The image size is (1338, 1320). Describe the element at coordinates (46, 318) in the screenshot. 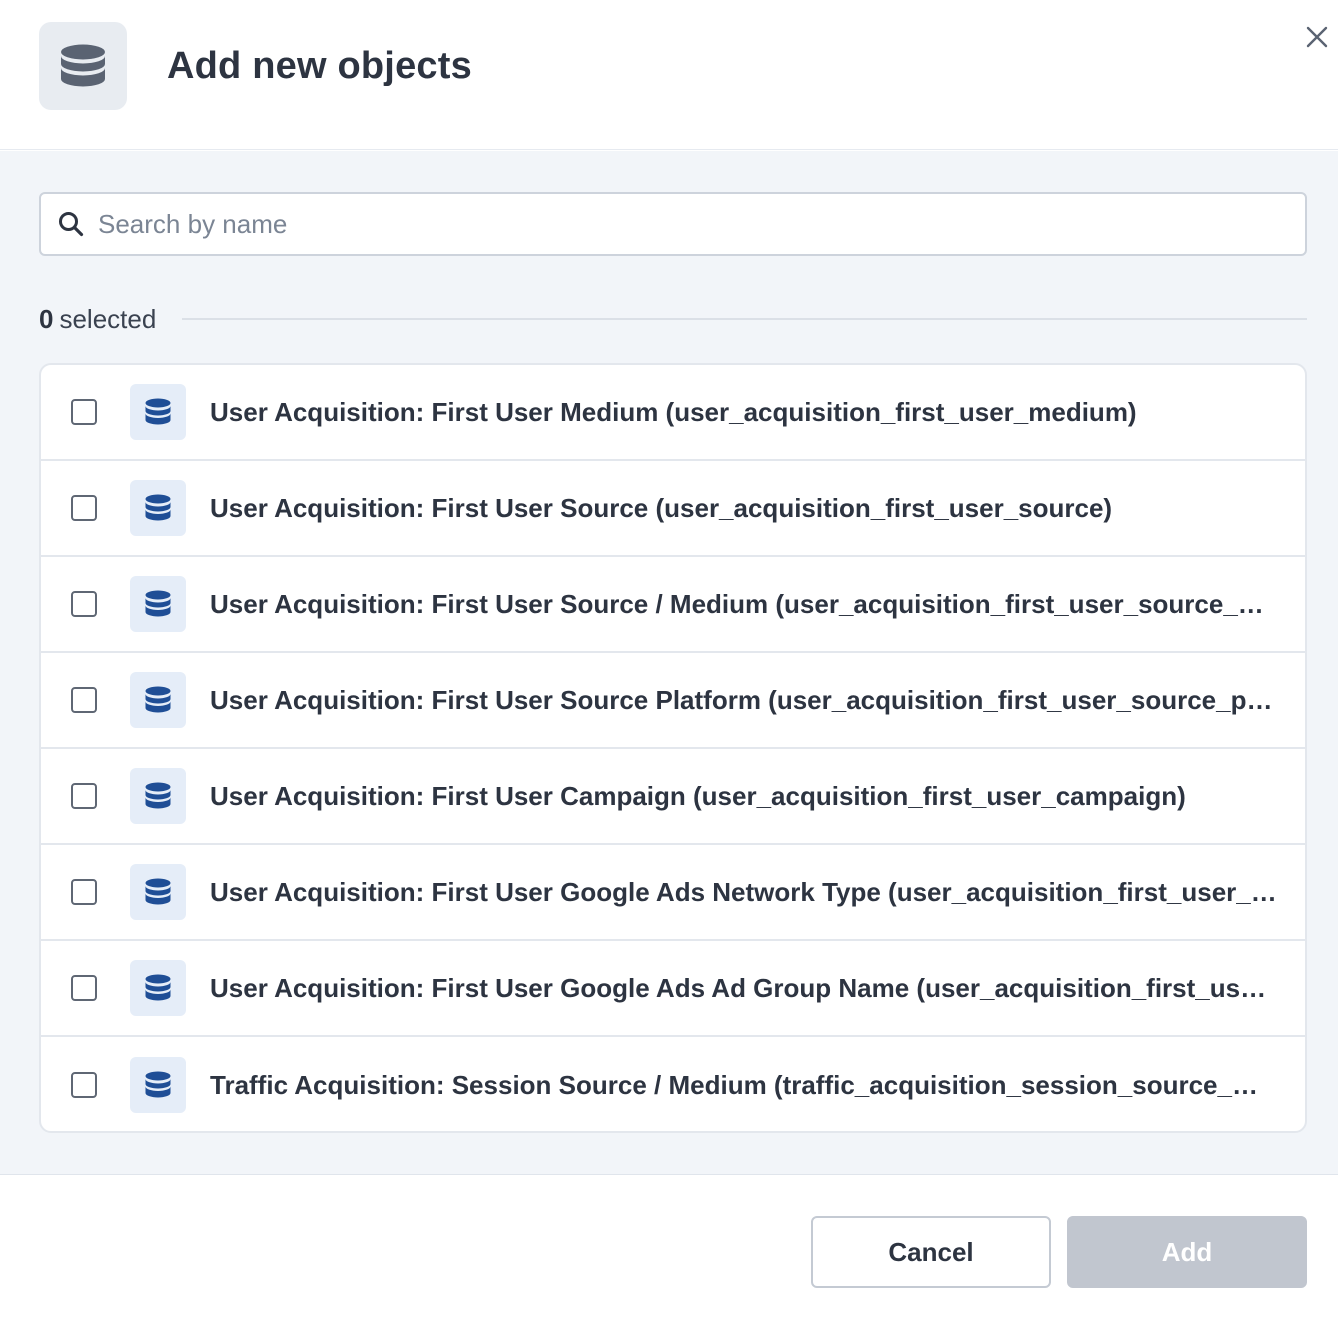

I see `selected-count: 0` at that location.